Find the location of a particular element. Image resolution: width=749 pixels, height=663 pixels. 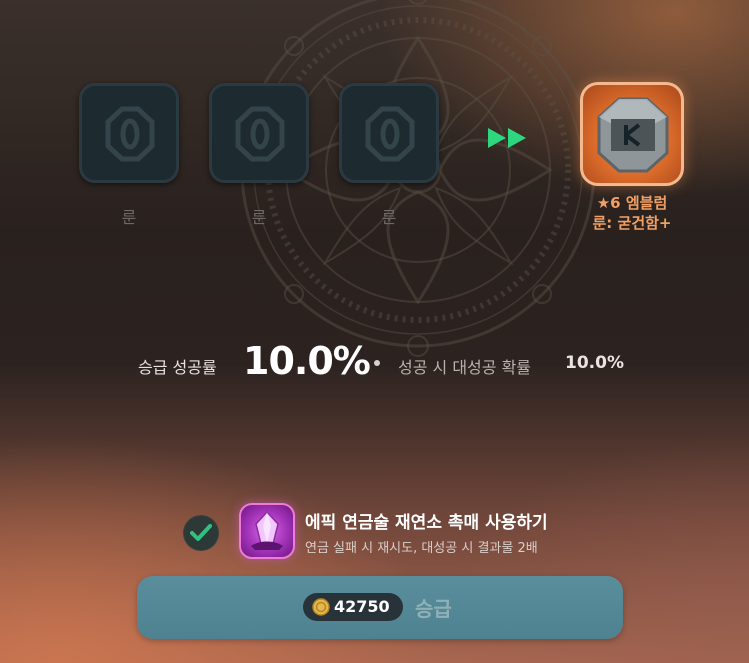

emblem-rune-icon is located at coordinates (633, 135).